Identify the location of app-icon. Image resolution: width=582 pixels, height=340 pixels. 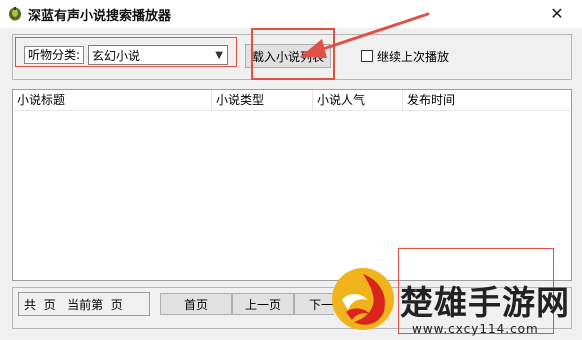
(15, 14).